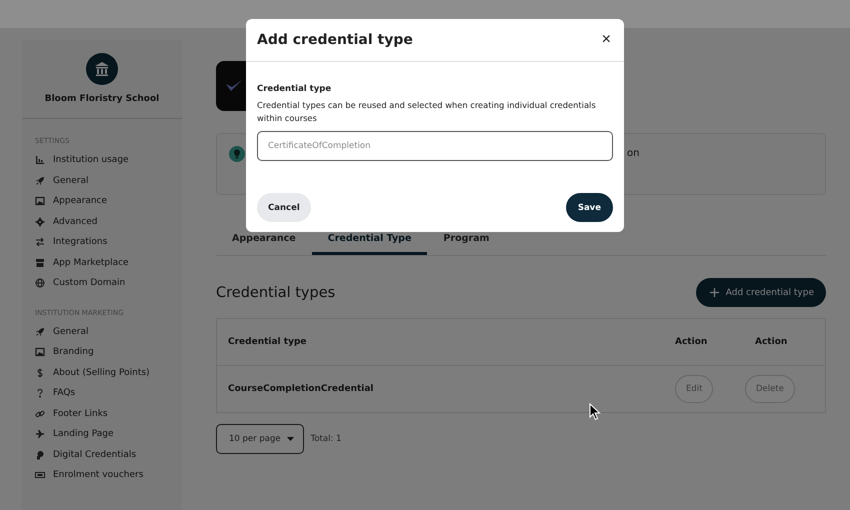 The image size is (850, 510). Describe the element at coordinates (108, 475) in the screenshot. I see `sidebar-item: Enrolment vouchers` at that location.